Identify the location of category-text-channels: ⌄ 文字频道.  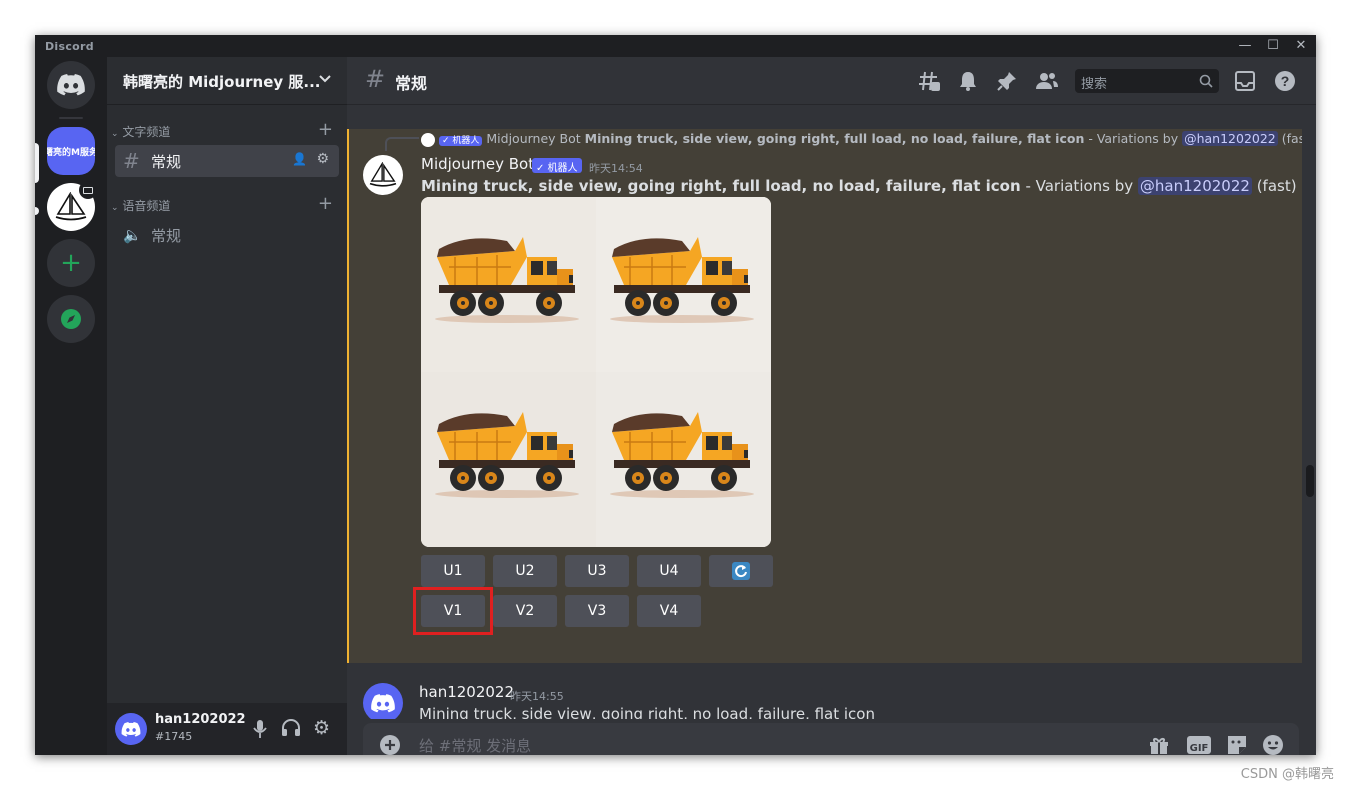
(140, 131).